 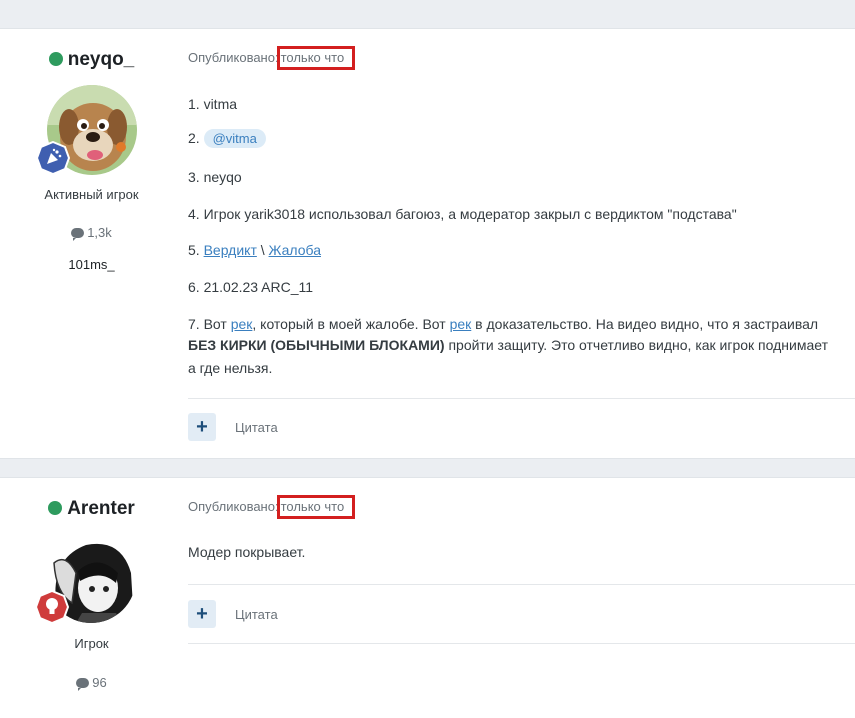 I want to click on complaint-link: Жалоба, so click(x=295, y=250).